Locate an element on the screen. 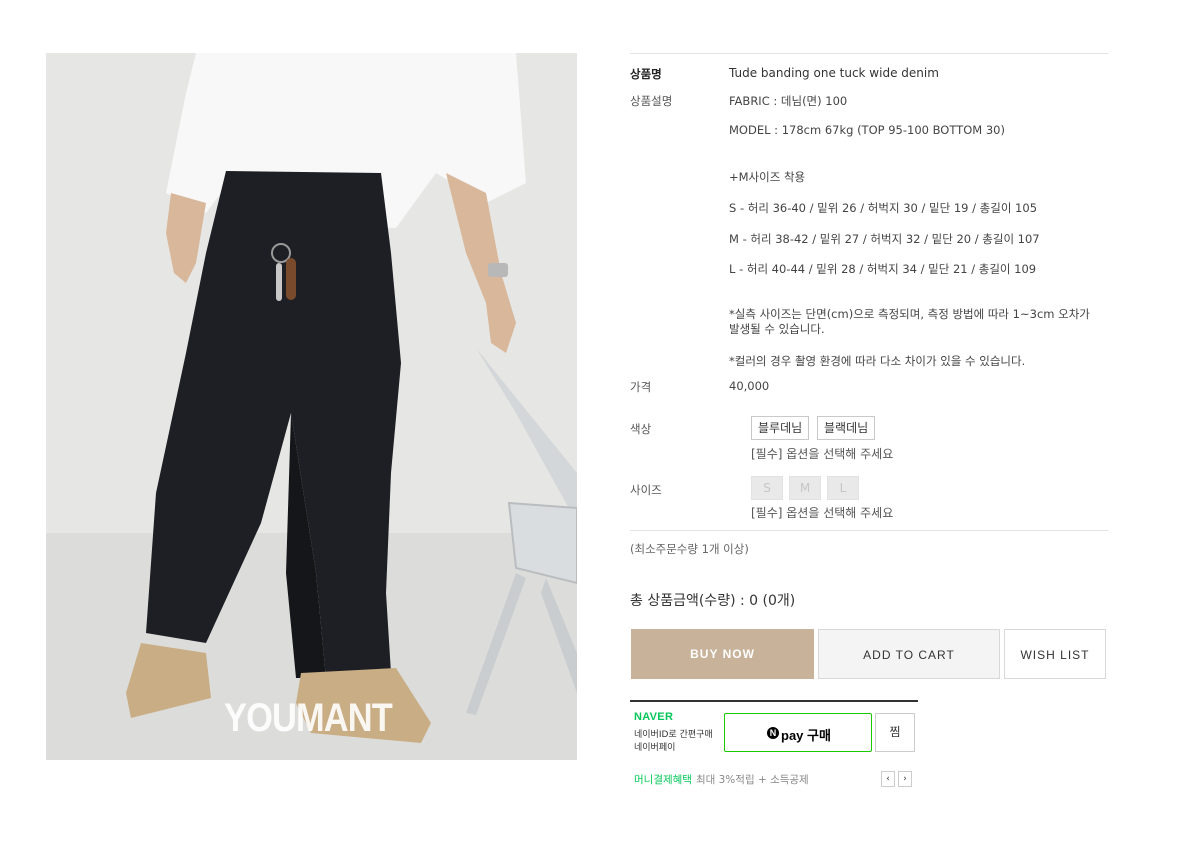 This screenshot has width=1200, height=860. color-required-notice: [필수] 옵션을 선택해 주세요 is located at coordinates (822, 454).